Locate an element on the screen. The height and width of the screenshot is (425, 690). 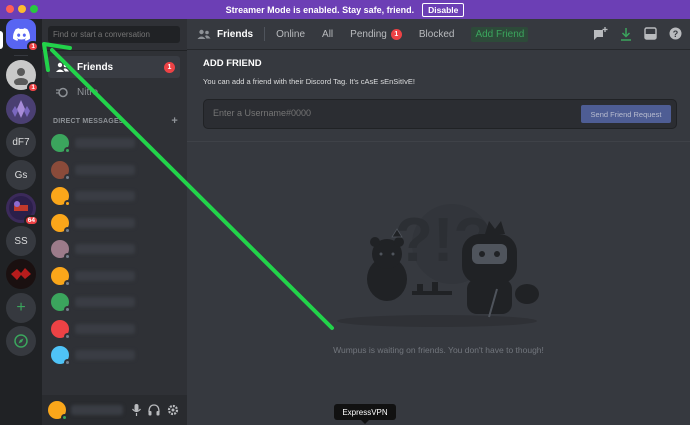
add-friend-form: Send Friend Request is located at coordinates (440, 114).